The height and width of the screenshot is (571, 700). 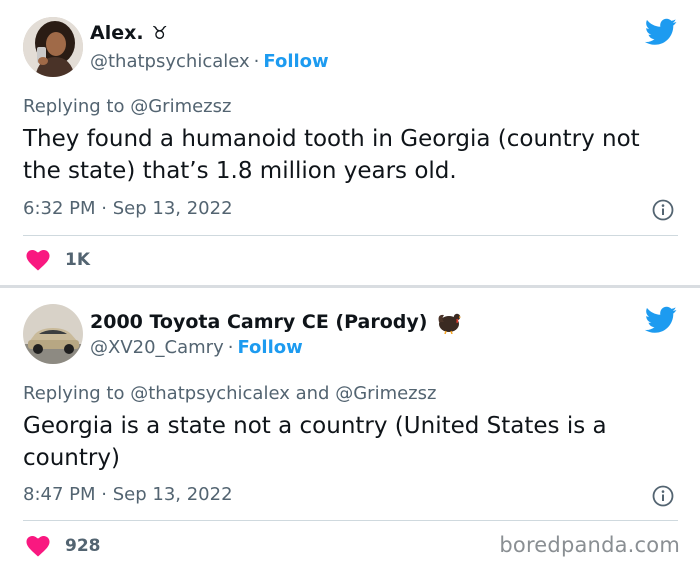 What do you see at coordinates (159, 33) in the screenshot?
I see `taurus-emoji: ♉` at bounding box center [159, 33].